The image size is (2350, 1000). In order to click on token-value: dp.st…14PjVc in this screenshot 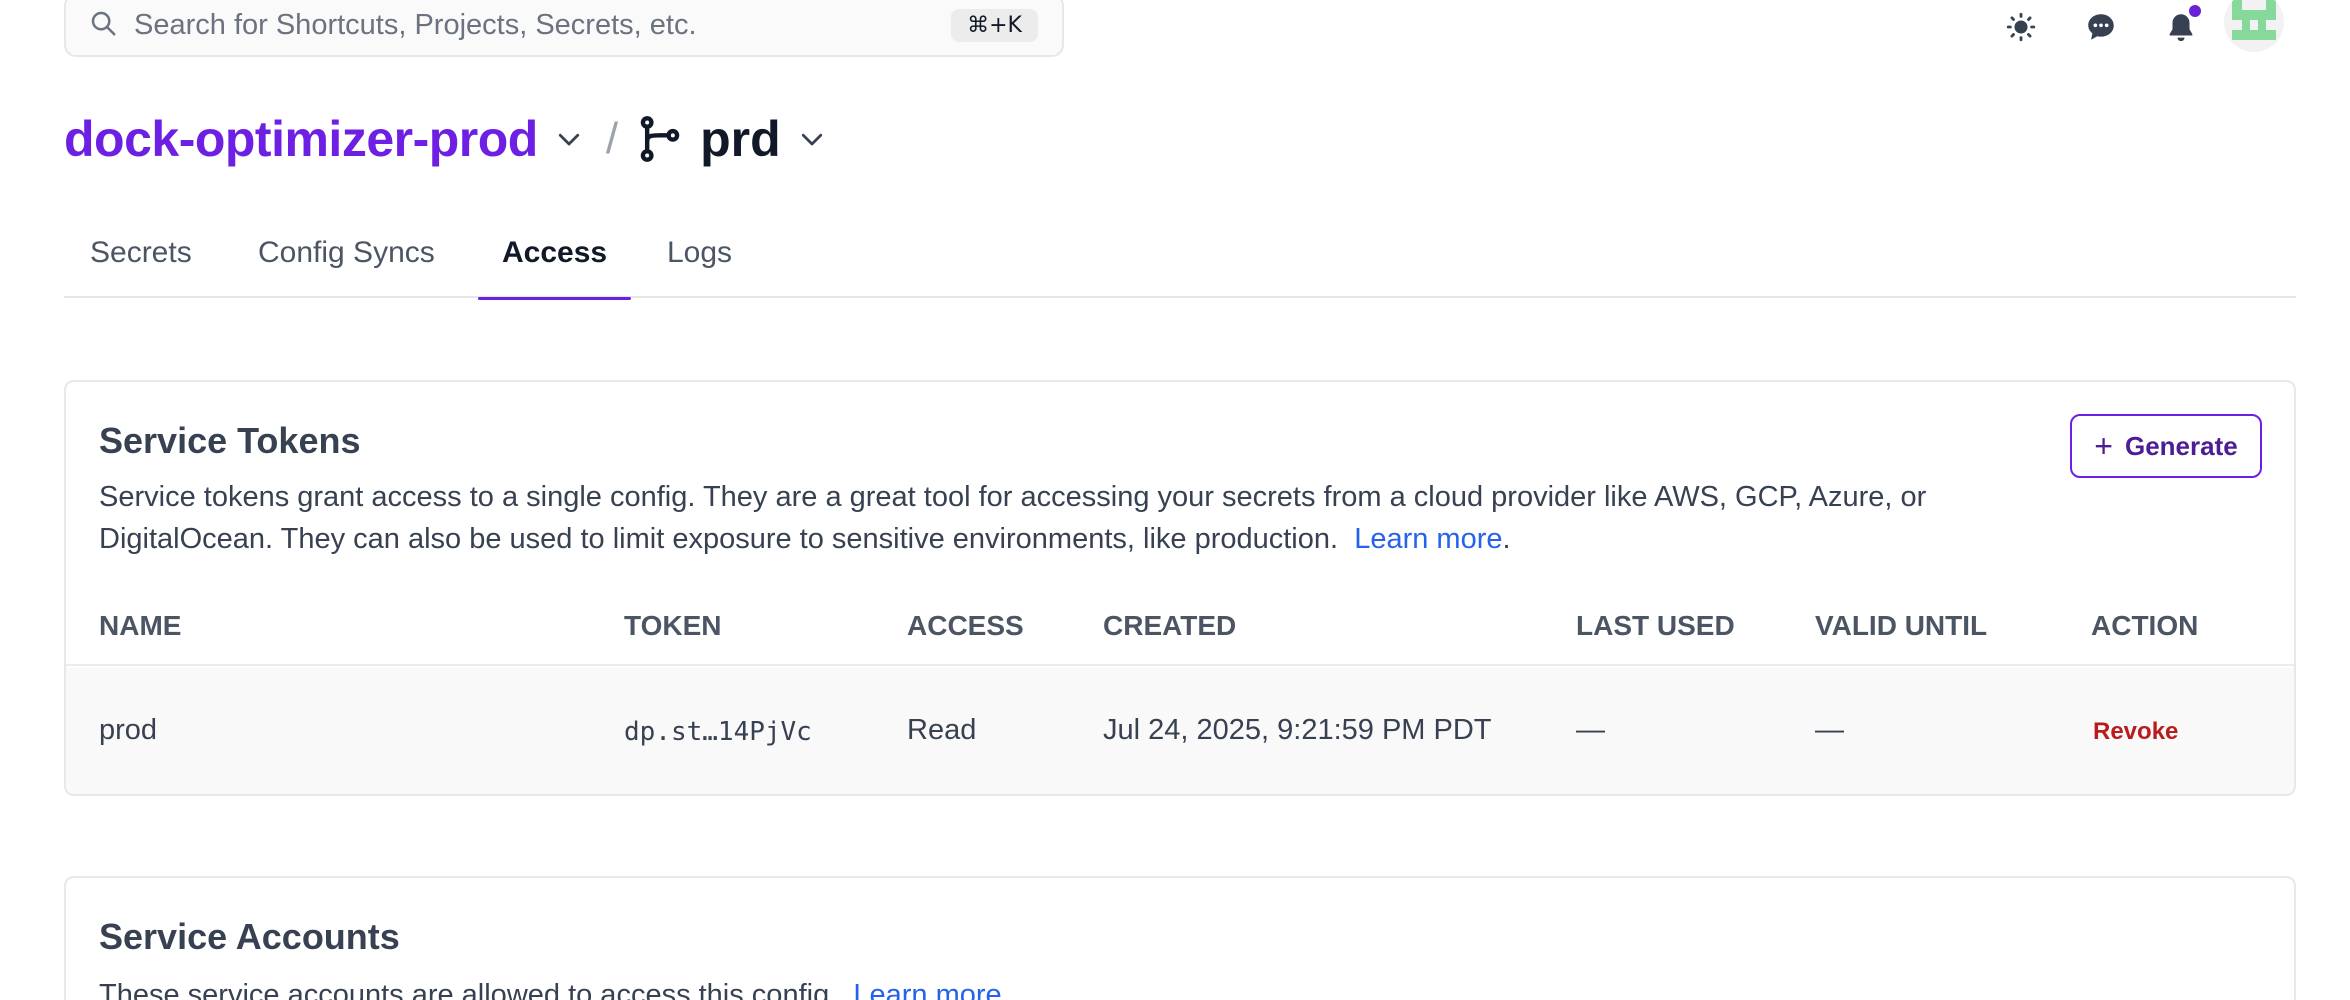, I will do `click(718, 732)`.